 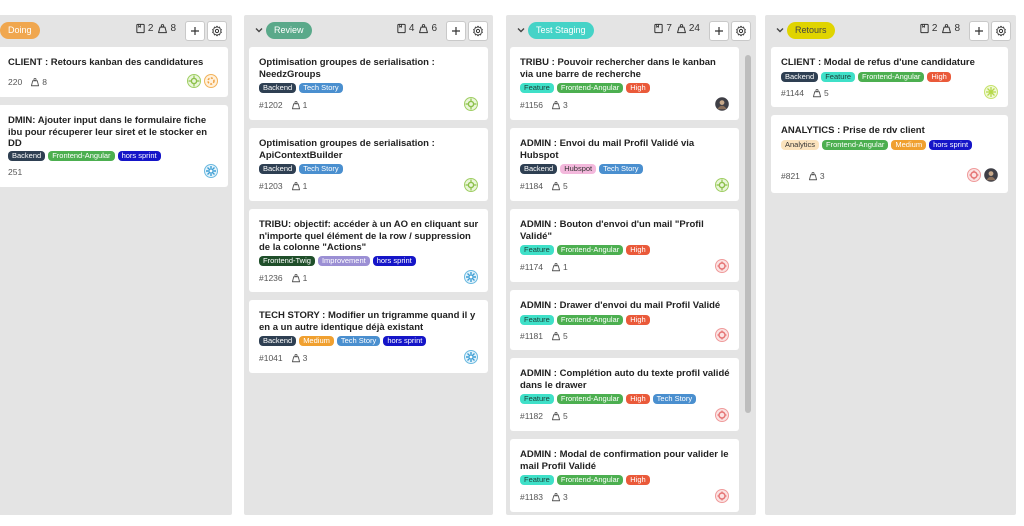 What do you see at coordinates (811, 30) in the screenshot?
I see `column-status-badge: Retours` at bounding box center [811, 30].